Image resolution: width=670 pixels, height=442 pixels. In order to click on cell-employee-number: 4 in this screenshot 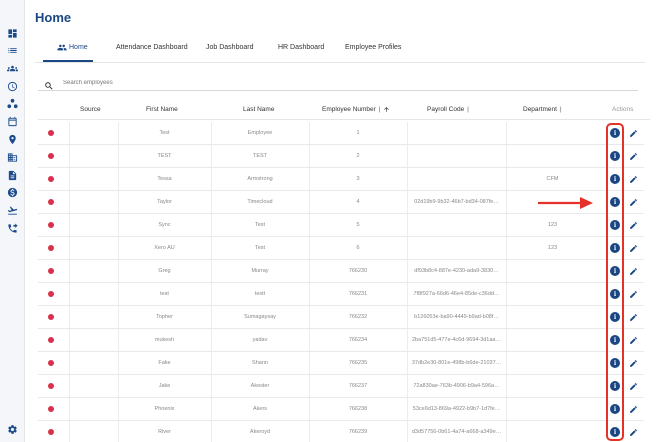, I will do `click(357, 202)`.